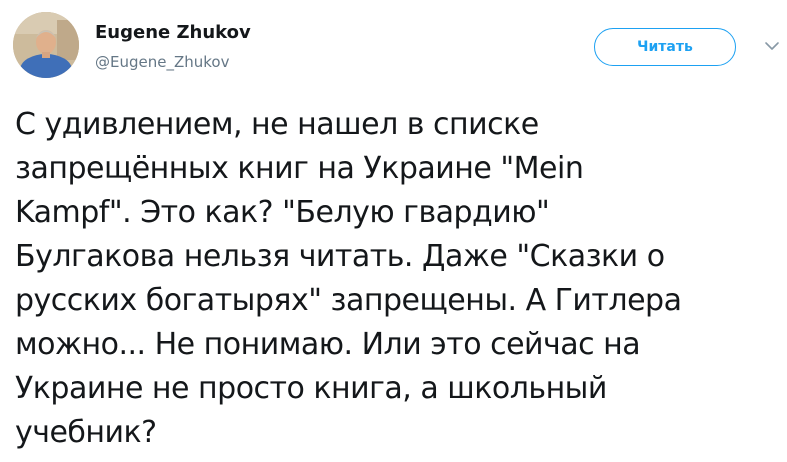  I want to click on author-handle: @Eugene_Zhukov, so click(162, 62).